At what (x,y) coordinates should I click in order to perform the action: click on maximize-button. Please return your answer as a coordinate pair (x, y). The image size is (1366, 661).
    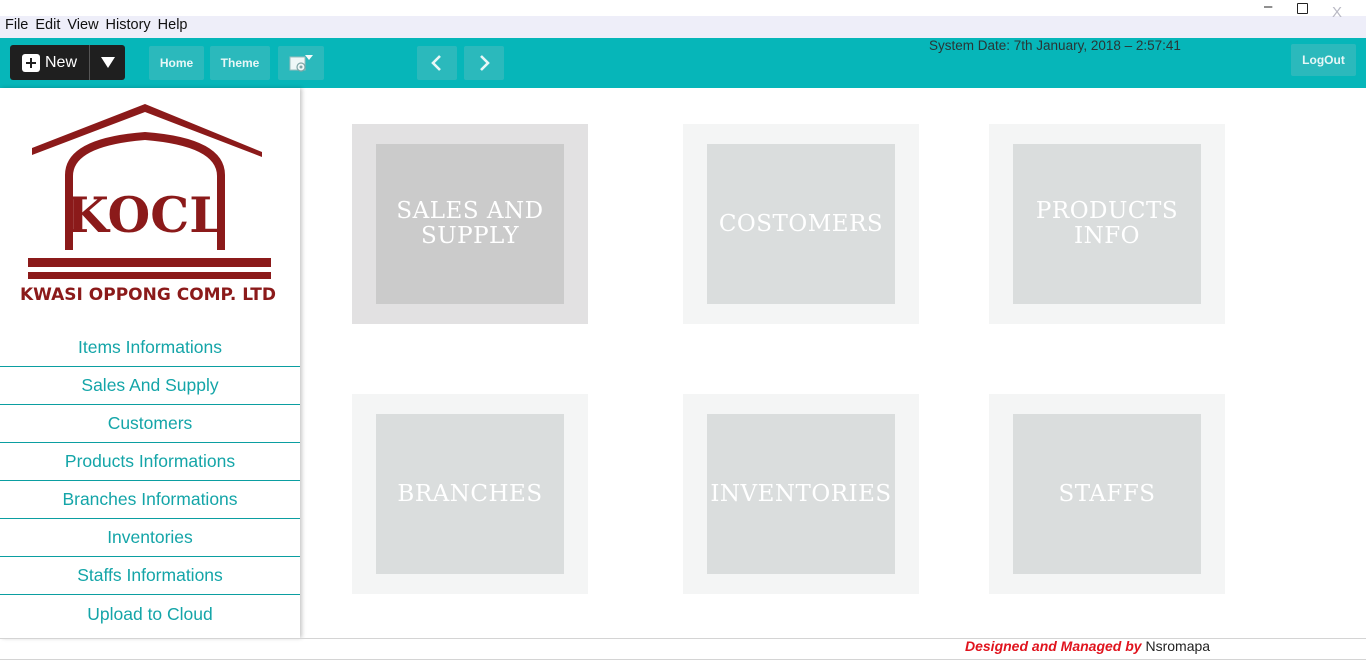
    Looking at the image, I should click on (1302, 8).